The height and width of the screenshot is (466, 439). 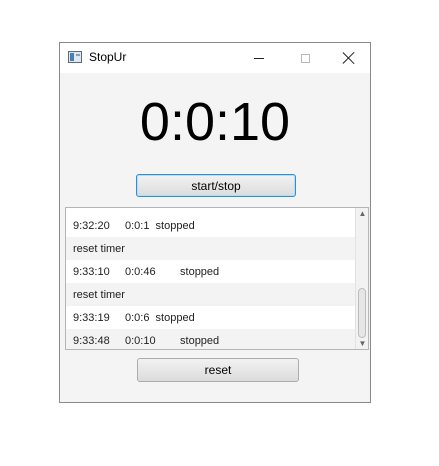 What do you see at coordinates (216, 185) in the screenshot?
I see `start-stop-button: start/stop` at bounding box center [216, 185].